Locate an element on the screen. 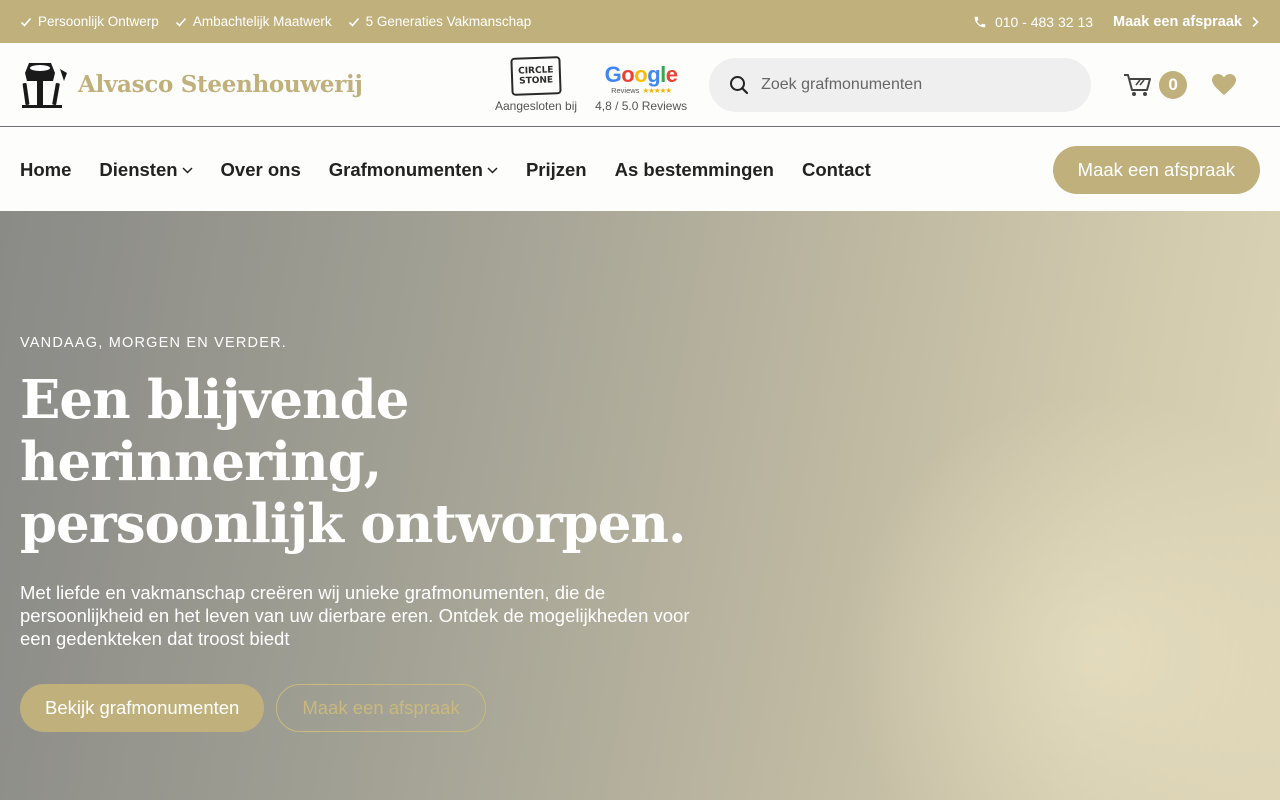 This screenshot has width=1280, height=800. nav-item-label: Home is located at coordinates (46, 169).